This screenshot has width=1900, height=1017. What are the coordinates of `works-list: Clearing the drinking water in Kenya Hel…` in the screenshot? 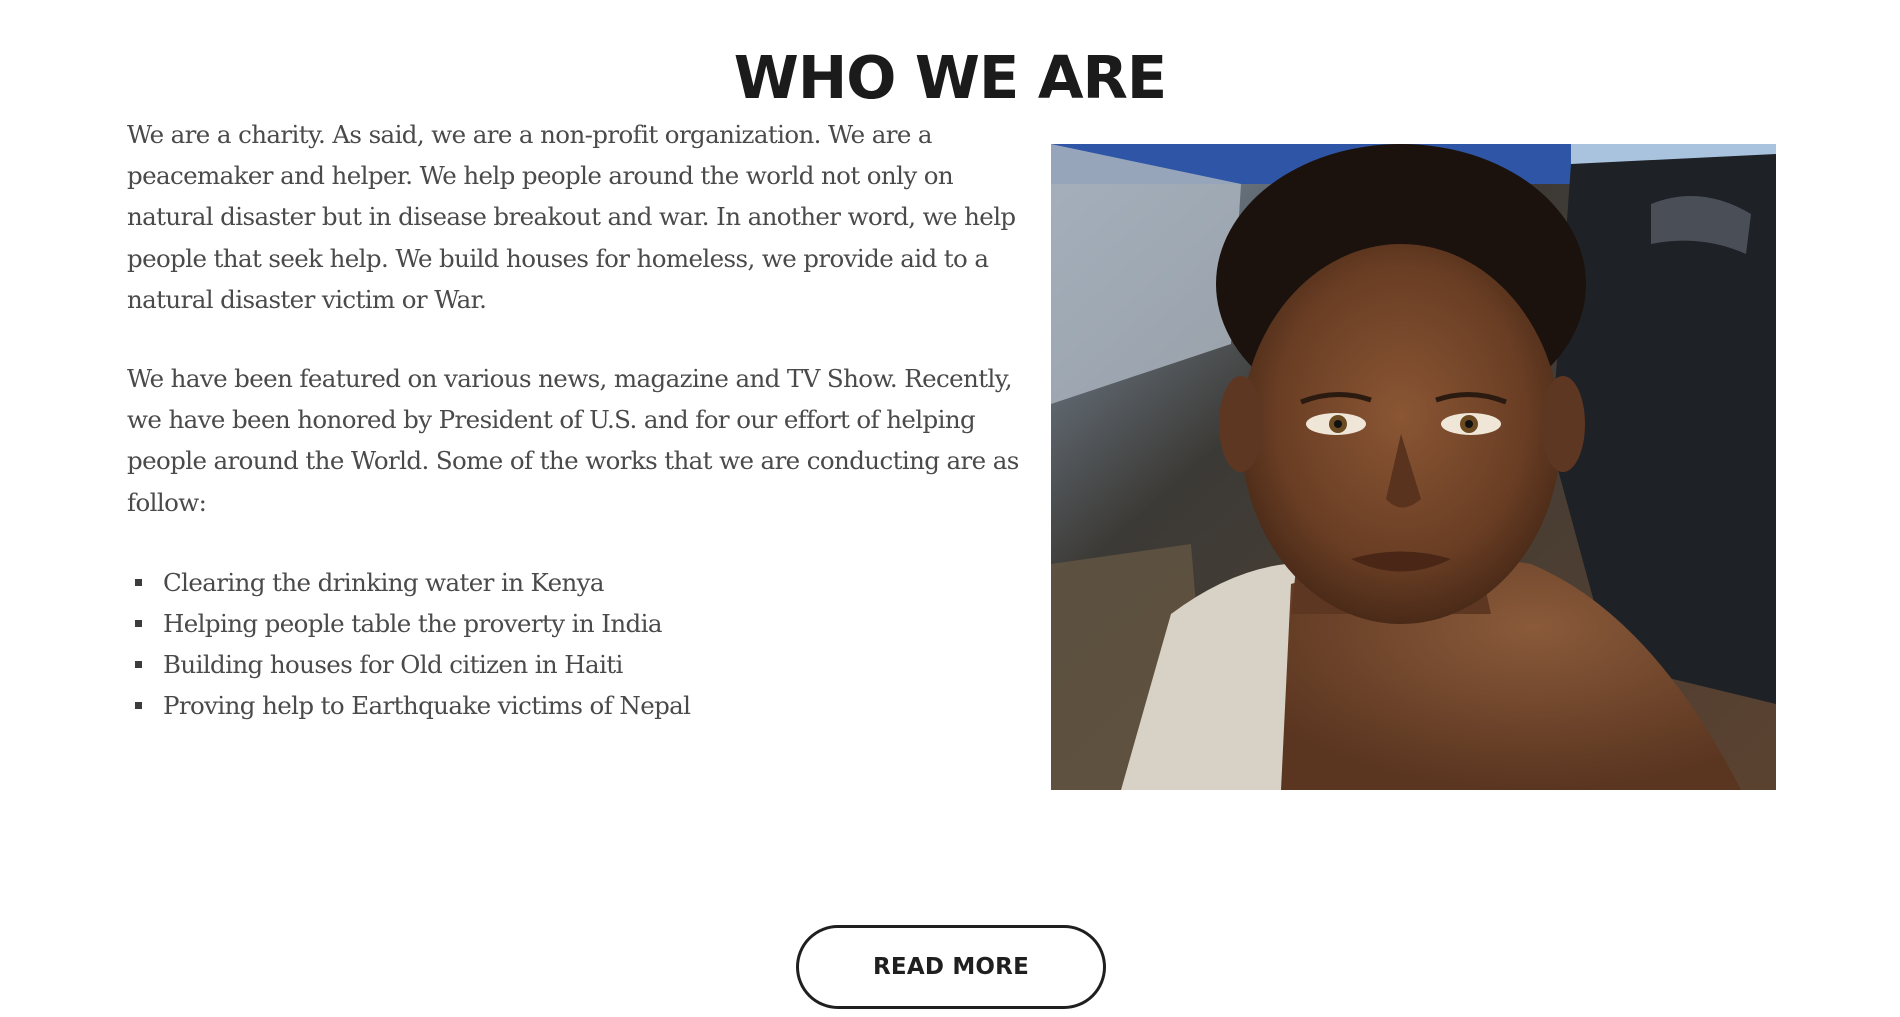 It's located at (577, 644).